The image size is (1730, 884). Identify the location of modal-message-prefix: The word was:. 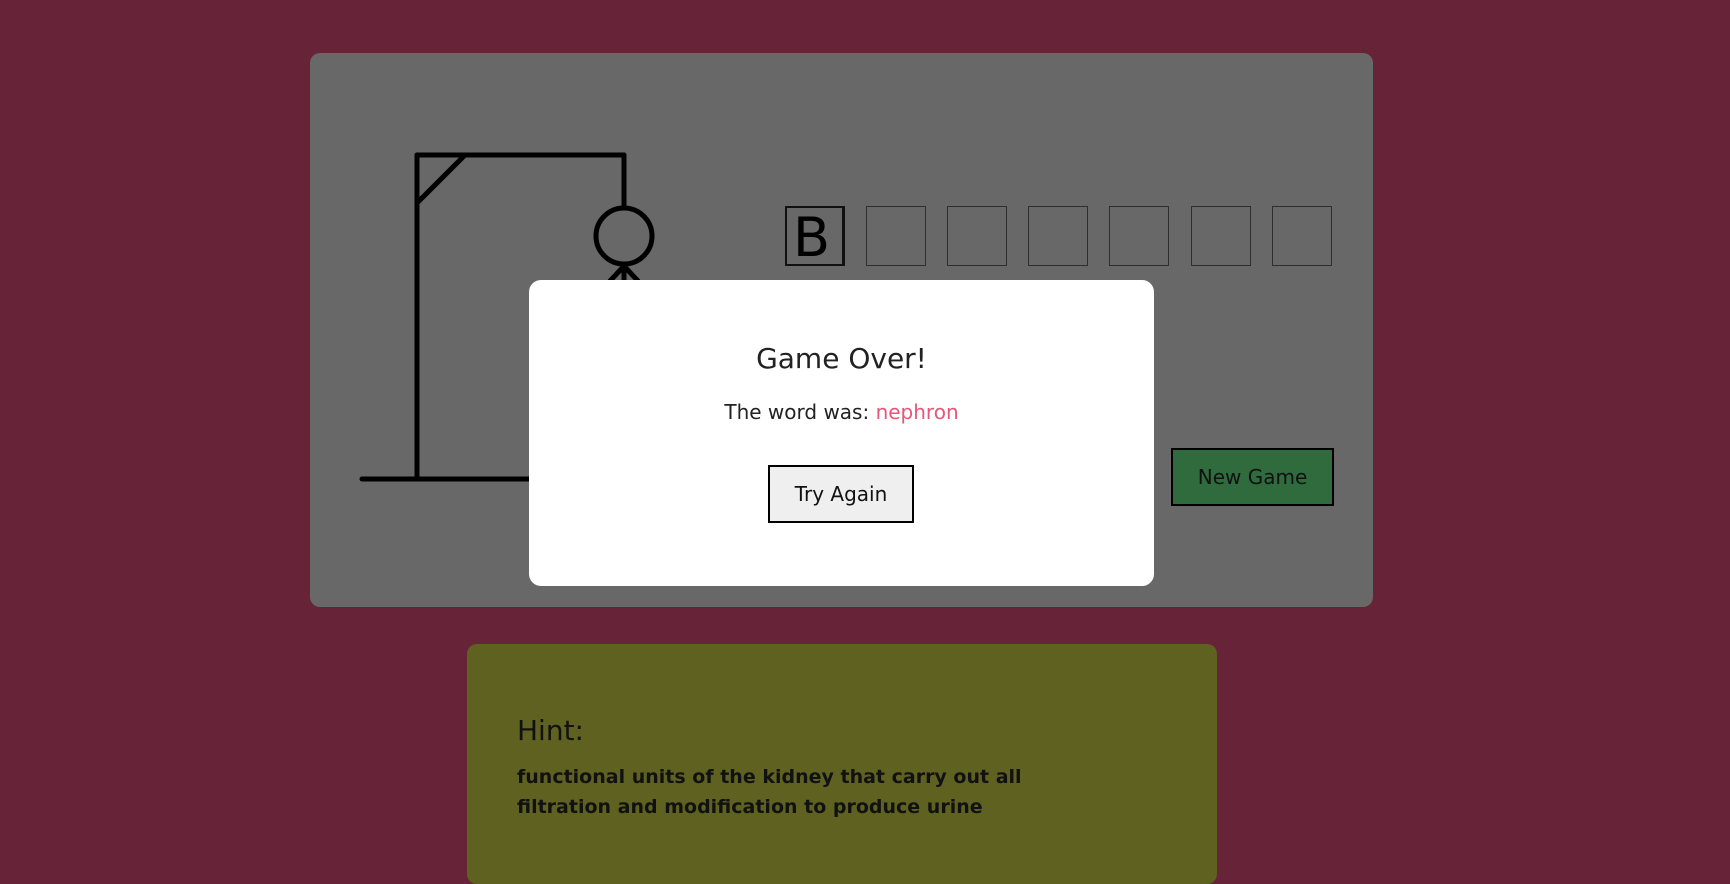
(800, 412).